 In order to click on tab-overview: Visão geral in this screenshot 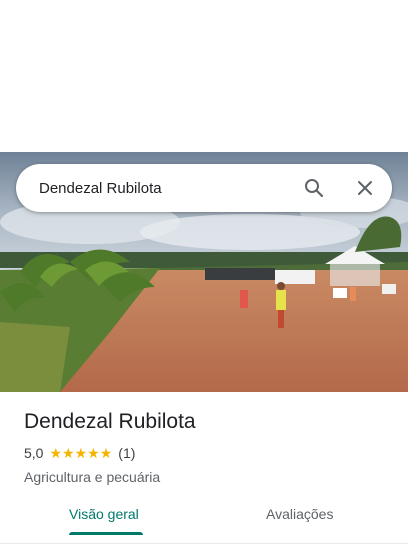, I will do `click(104, 514)`.